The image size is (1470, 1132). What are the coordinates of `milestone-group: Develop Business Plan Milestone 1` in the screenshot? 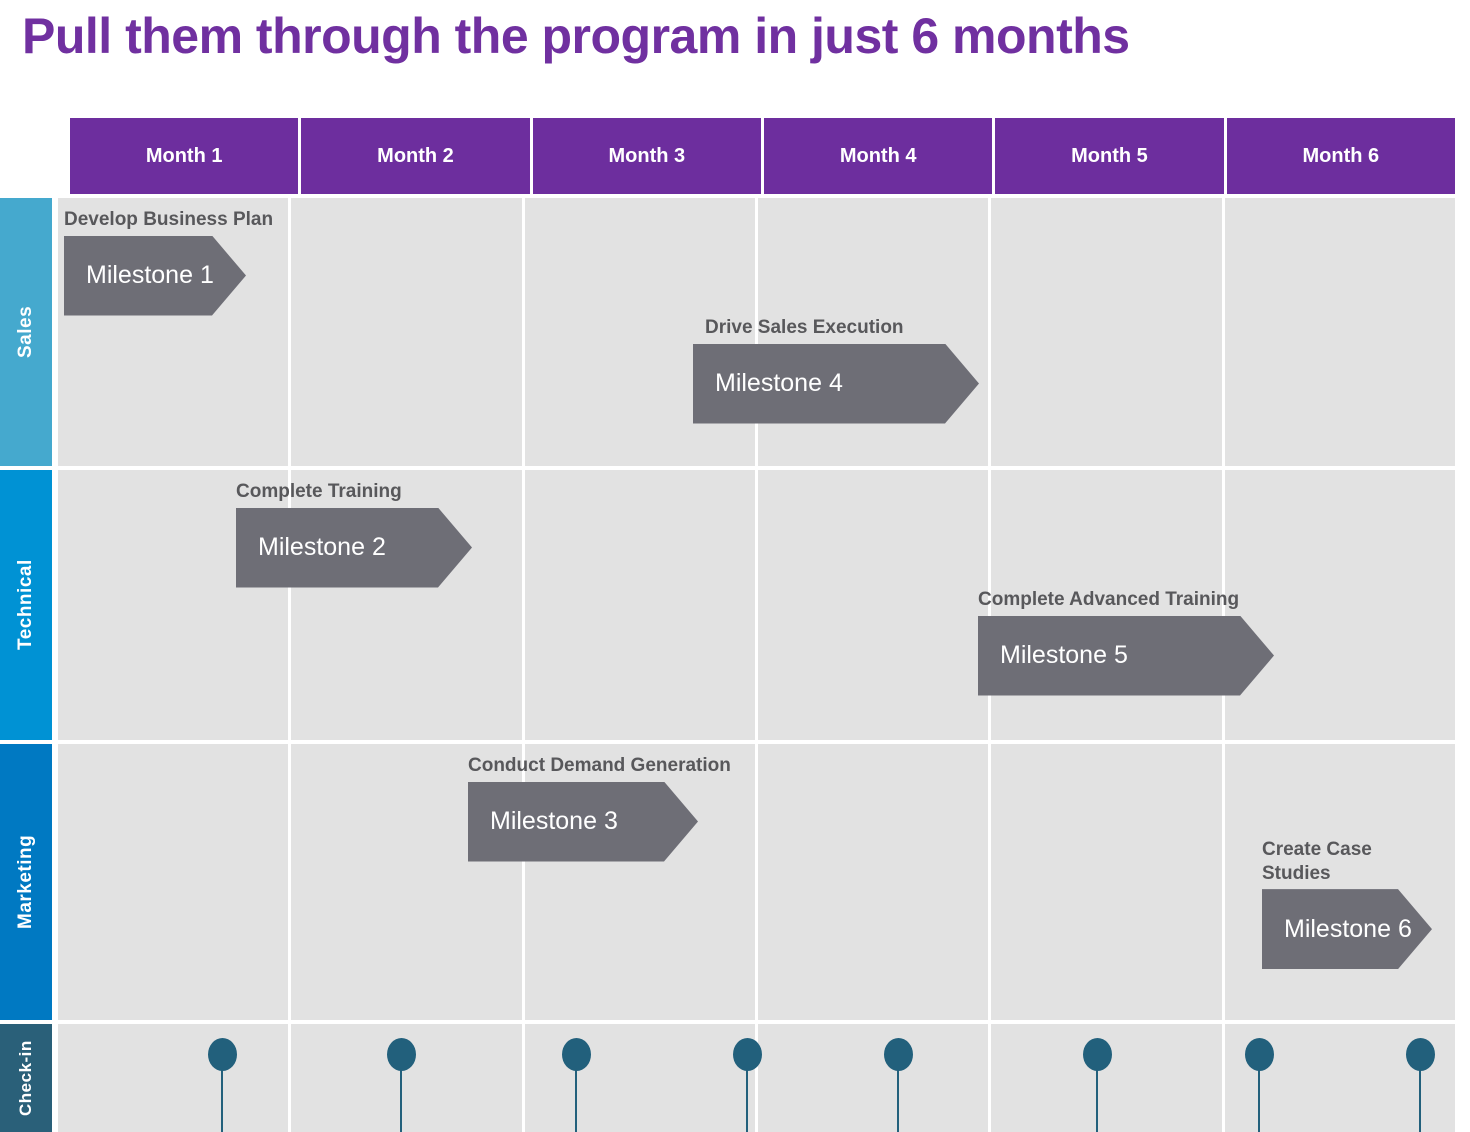 It's located at (168, 262).